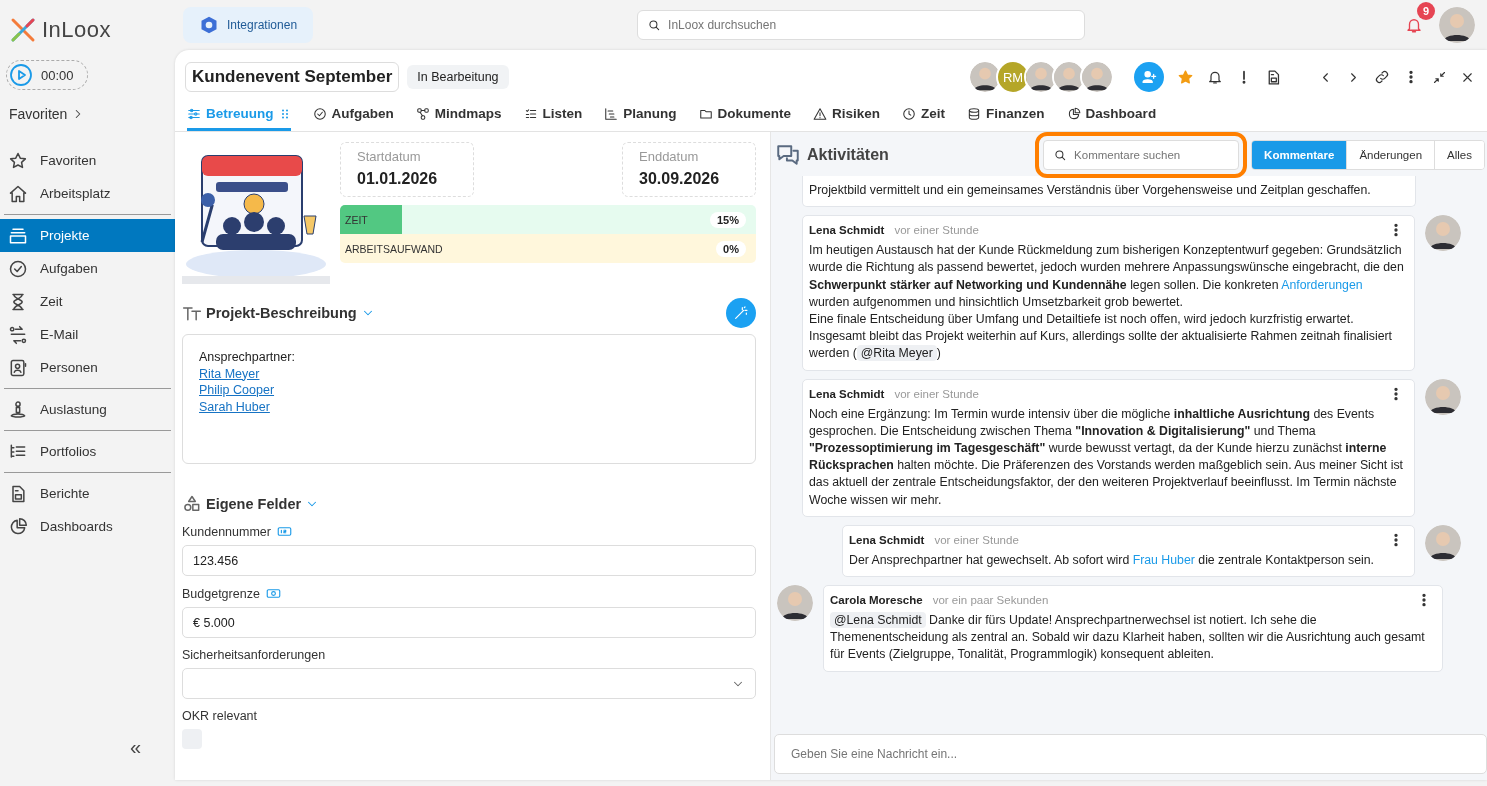 This screenshot has width=1487, height=786. I want to click on list-icon, so click(530, 113).